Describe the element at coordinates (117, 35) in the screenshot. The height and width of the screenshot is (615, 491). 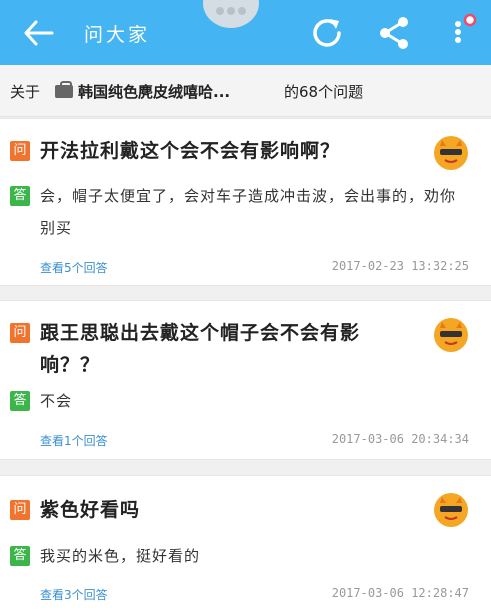
I see `page-title: 问大家` at that location.